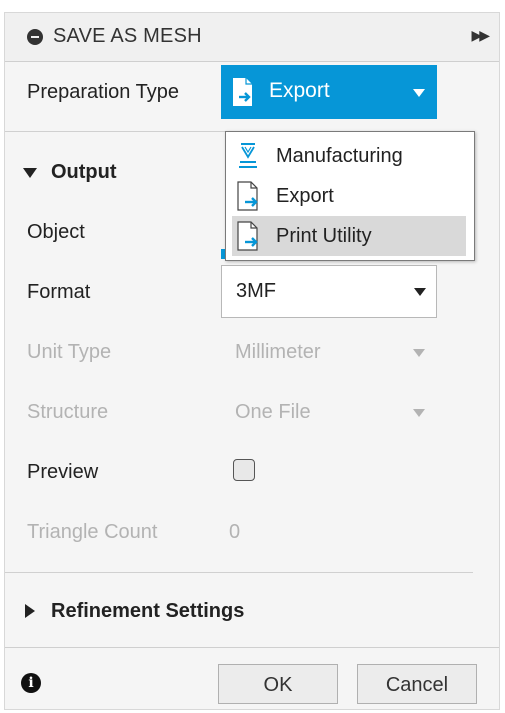 This screenshot has width=505, height=713. I want to click on dialog-title: SAVE AS MESH, so click(127, 36).